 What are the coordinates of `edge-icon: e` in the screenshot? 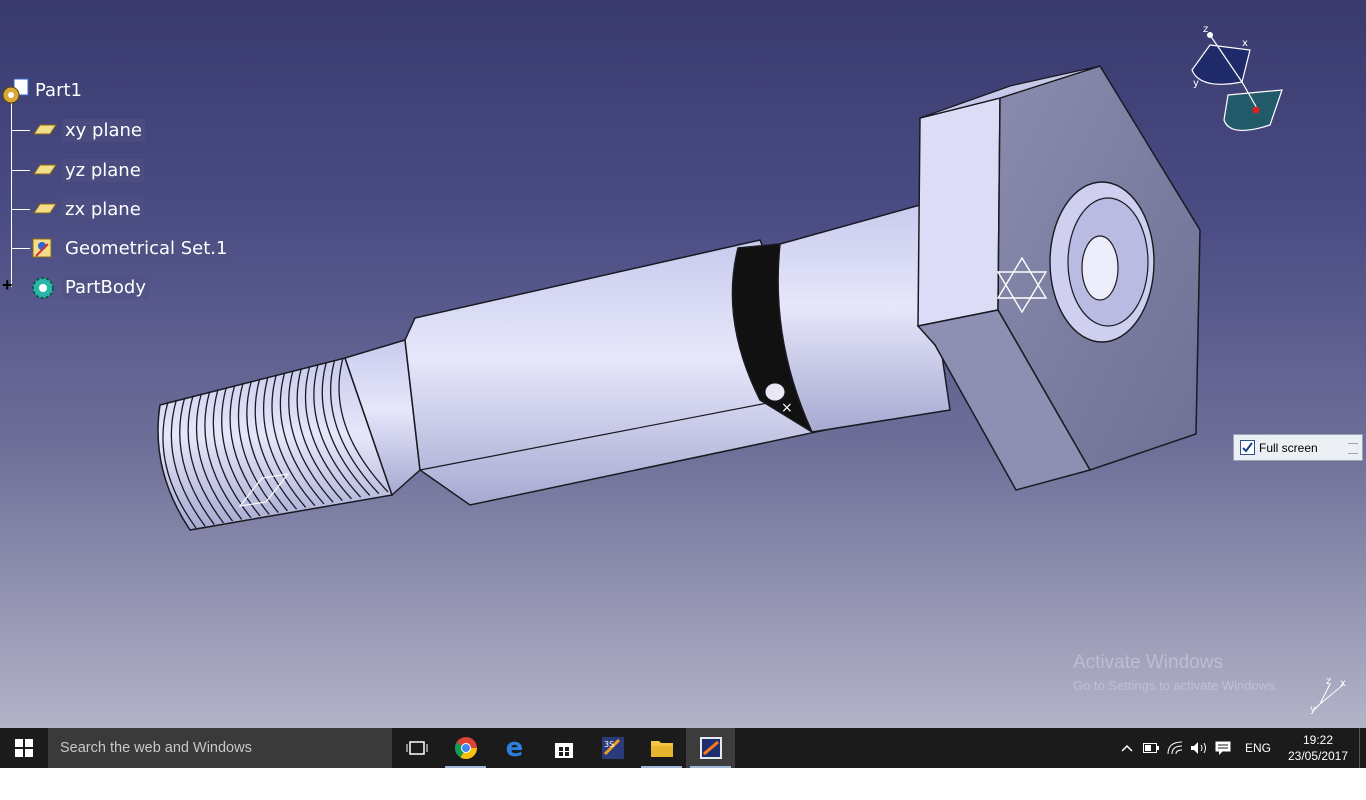 It's located at (514, 748).